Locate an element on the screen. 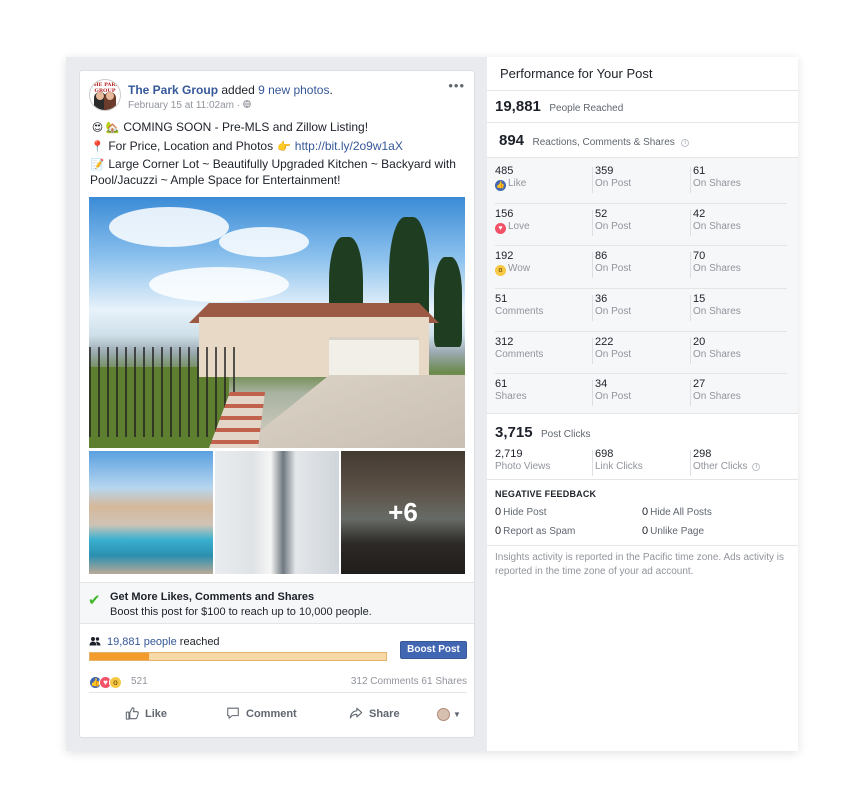 Image resolution: width=864 pixels, height=801 pixels. photo-thumb-living-room: +6 is located at coordinates (403, 512).